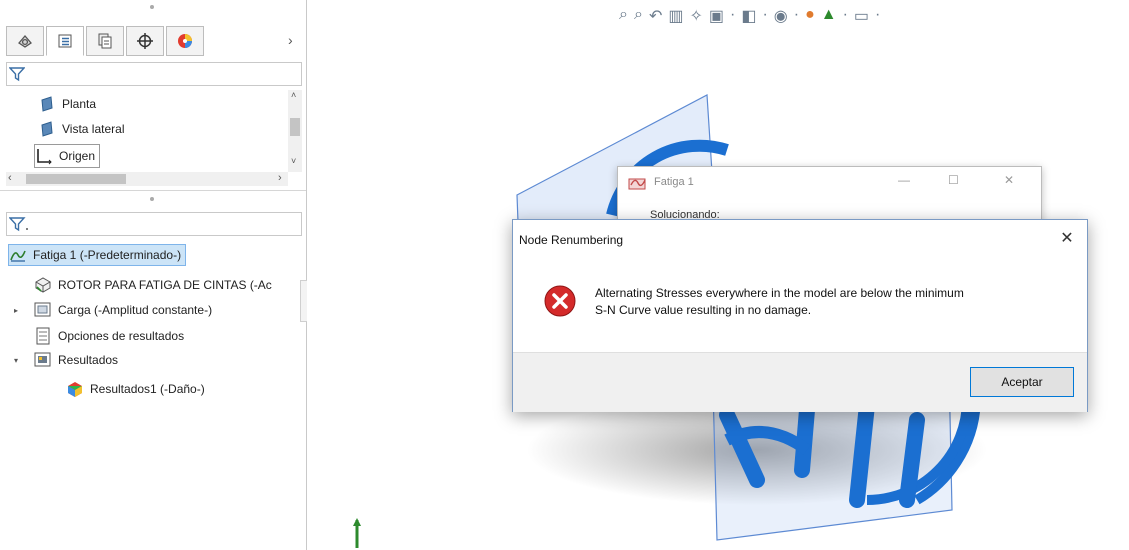 Image resolution: width=1129 pixels, height=550 pixels. Describe the element at coordinates (18, 255) in the screenshot. I see `study-icon` at that location.